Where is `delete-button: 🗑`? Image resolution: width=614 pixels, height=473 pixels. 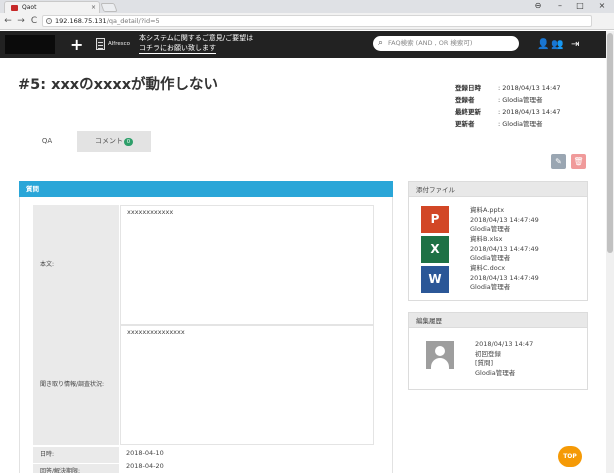 delete-button: 🗑 is located at coordinates (578, 161).